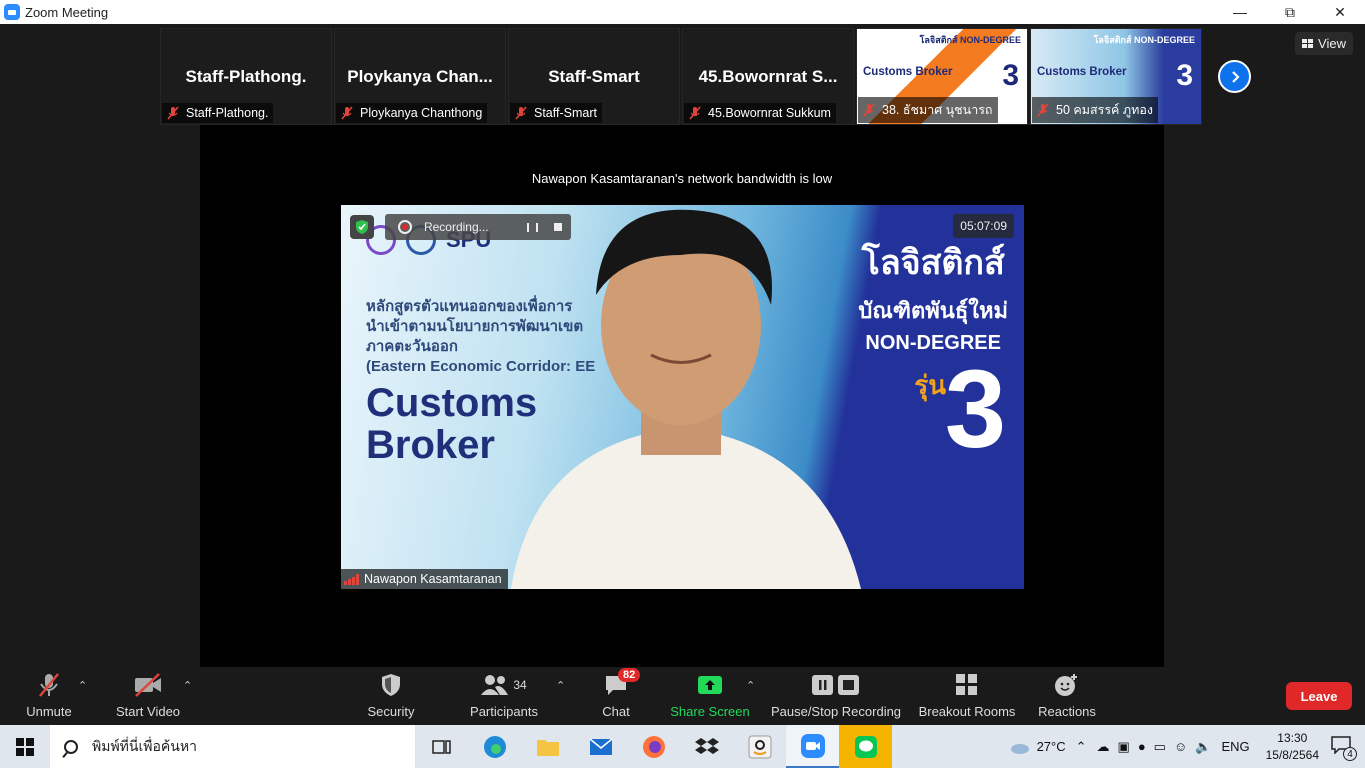  I want to click on slide-right-line: โลจิสติกส์, so click(933, 263).